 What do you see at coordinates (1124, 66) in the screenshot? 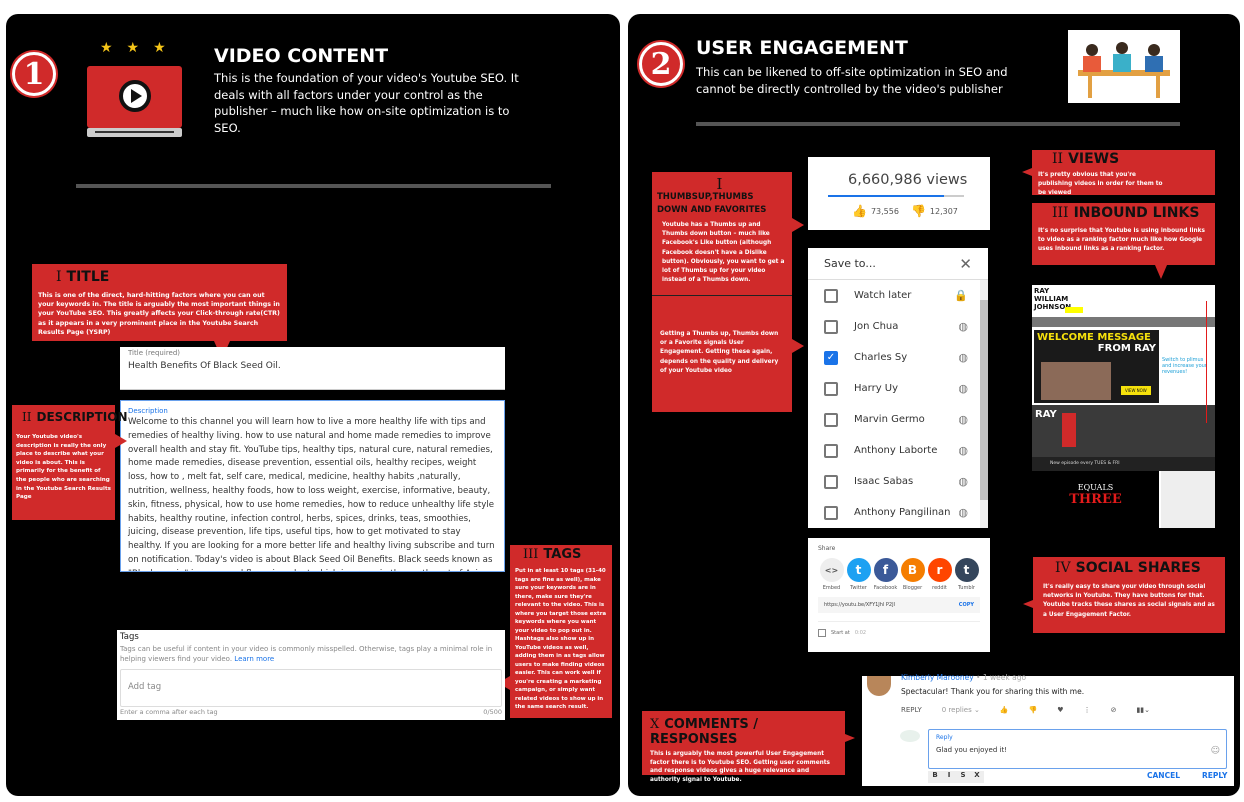
I see `people-illustration` at bounding box center [1124, 66].